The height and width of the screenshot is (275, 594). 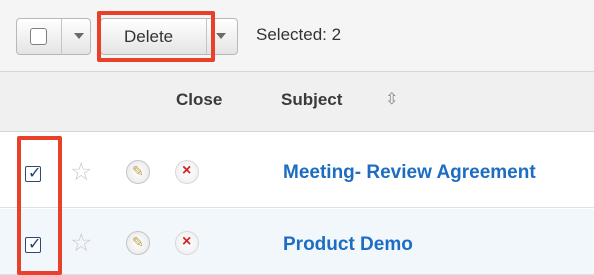 What do you see at coordinates (311, 100) in the screenshot?
I see `column-header-subject: Subject` at bounding box center [311, 100].